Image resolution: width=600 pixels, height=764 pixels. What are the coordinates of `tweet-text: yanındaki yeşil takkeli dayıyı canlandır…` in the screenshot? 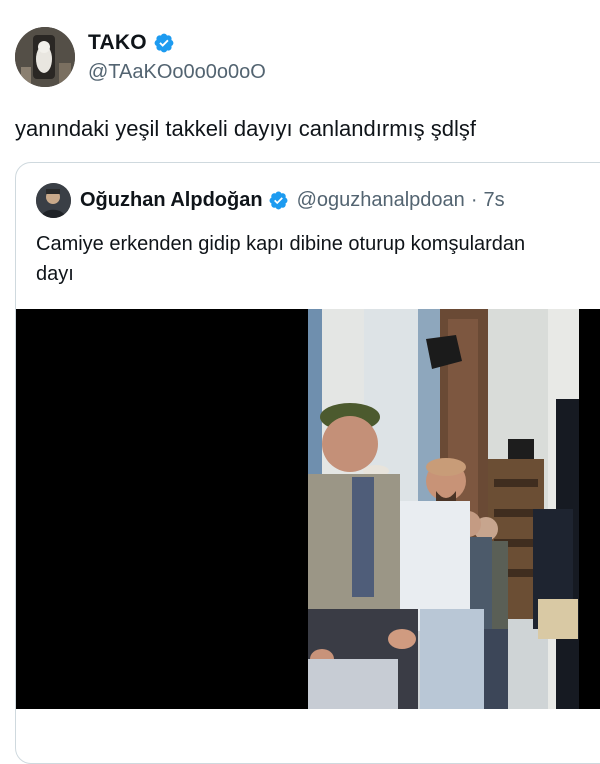 It's located at (245, 128).